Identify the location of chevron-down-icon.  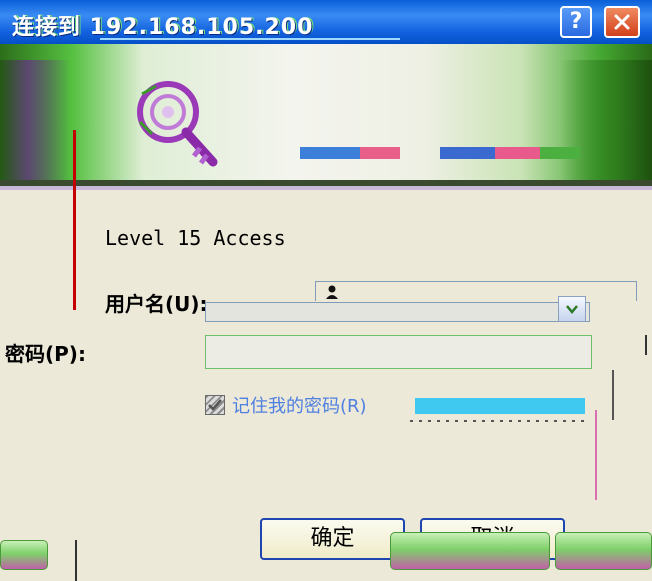
(572, 309).